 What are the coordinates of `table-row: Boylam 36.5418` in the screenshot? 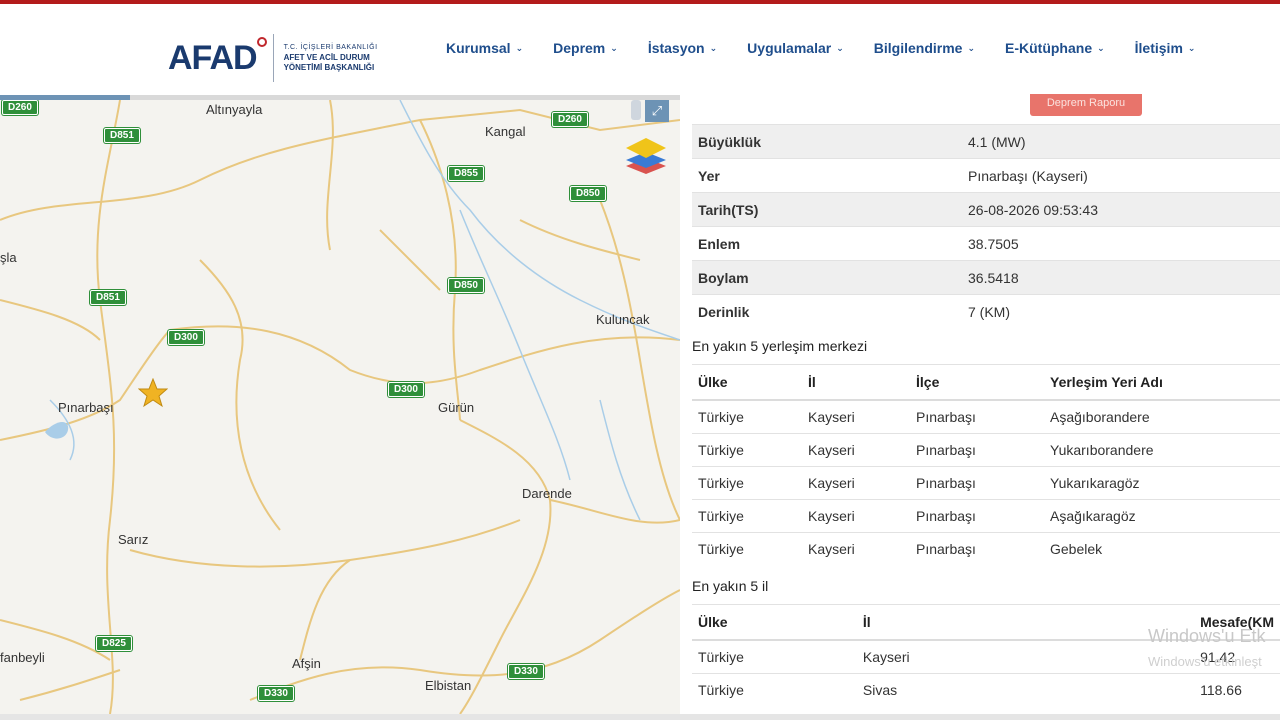 It's located at (986, 277).